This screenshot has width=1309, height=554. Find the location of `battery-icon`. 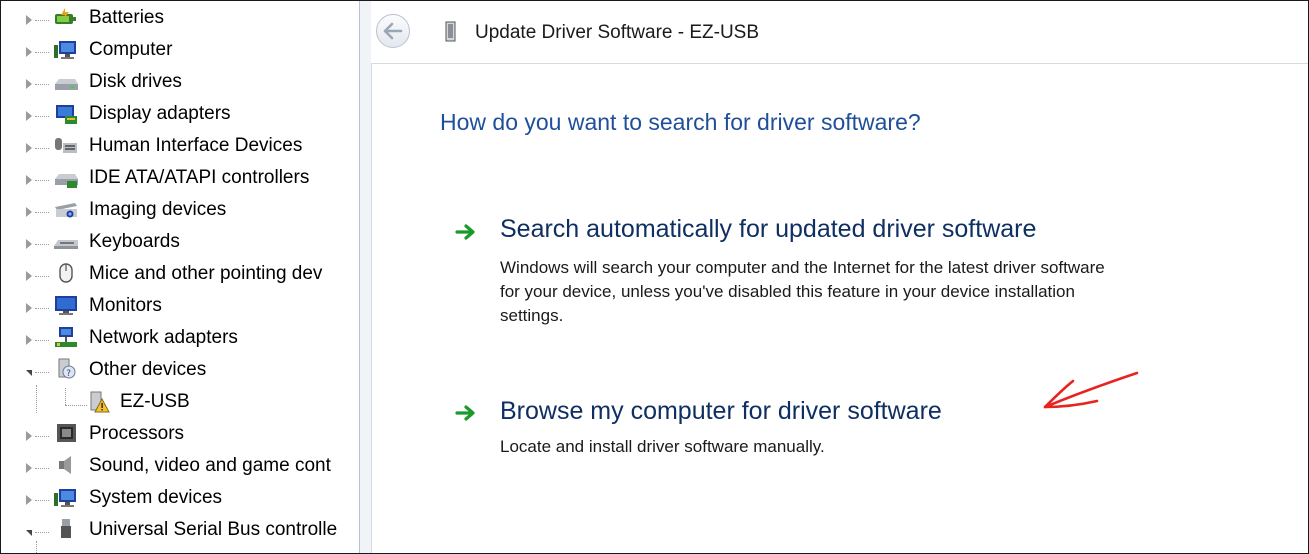

battery-icon is located at coordinates (65, 16).